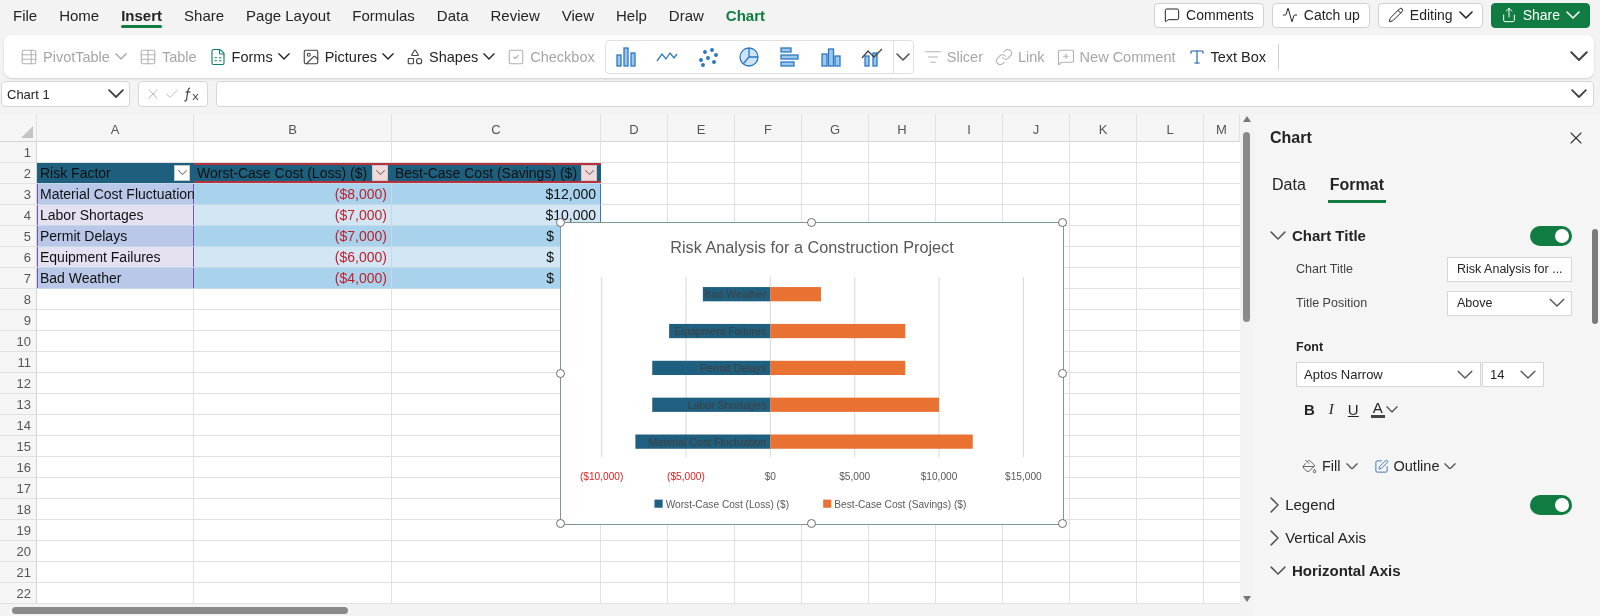  I want to click on row-header: 5, so click(18, 236).